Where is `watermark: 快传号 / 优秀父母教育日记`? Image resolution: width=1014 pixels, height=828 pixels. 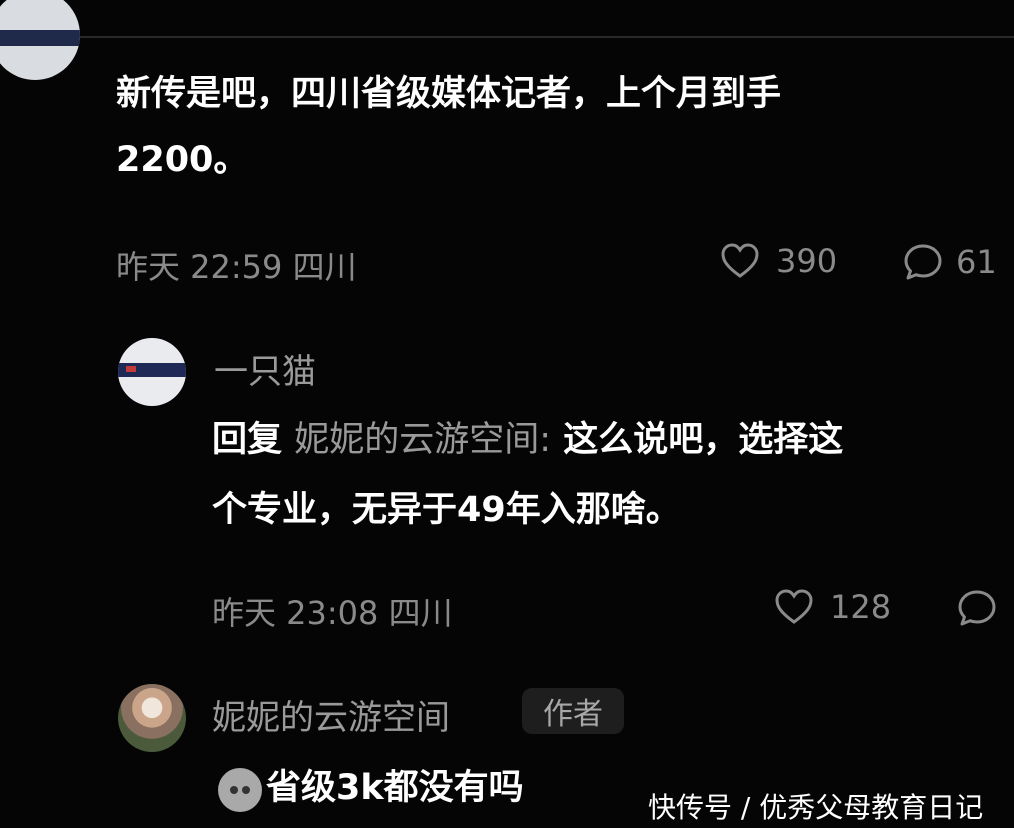 watermark: 快传号 / 优秀父母教育日记 is located at coordinates (816, 807).